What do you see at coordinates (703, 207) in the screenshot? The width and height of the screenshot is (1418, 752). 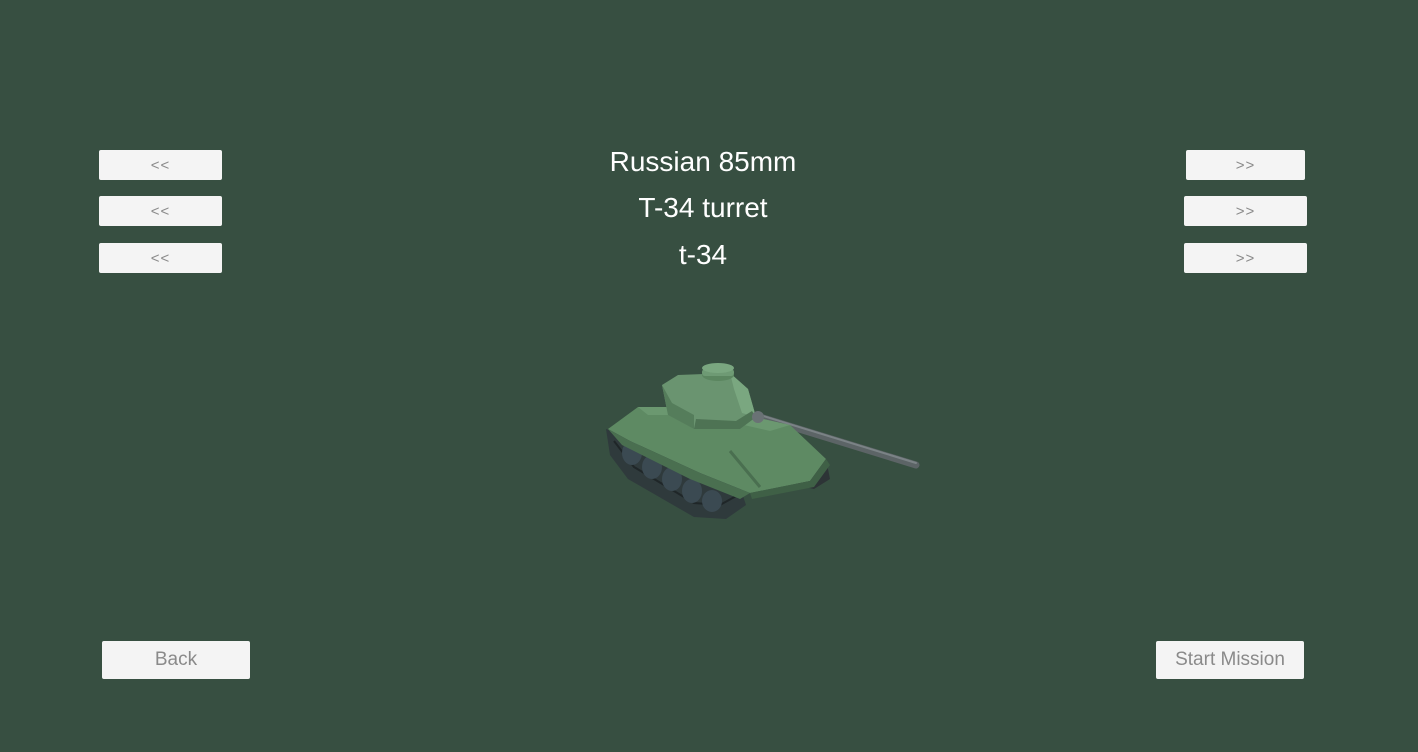 I see `turret-label: T-34 turret` at bounding box center [703, 207].